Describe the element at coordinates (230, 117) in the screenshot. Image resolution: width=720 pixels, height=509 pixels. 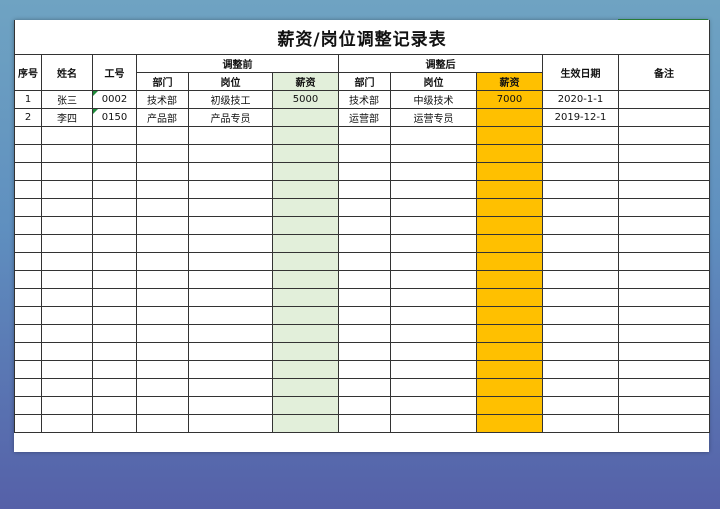
I see `before-position-cell: 产品专员` at that location.